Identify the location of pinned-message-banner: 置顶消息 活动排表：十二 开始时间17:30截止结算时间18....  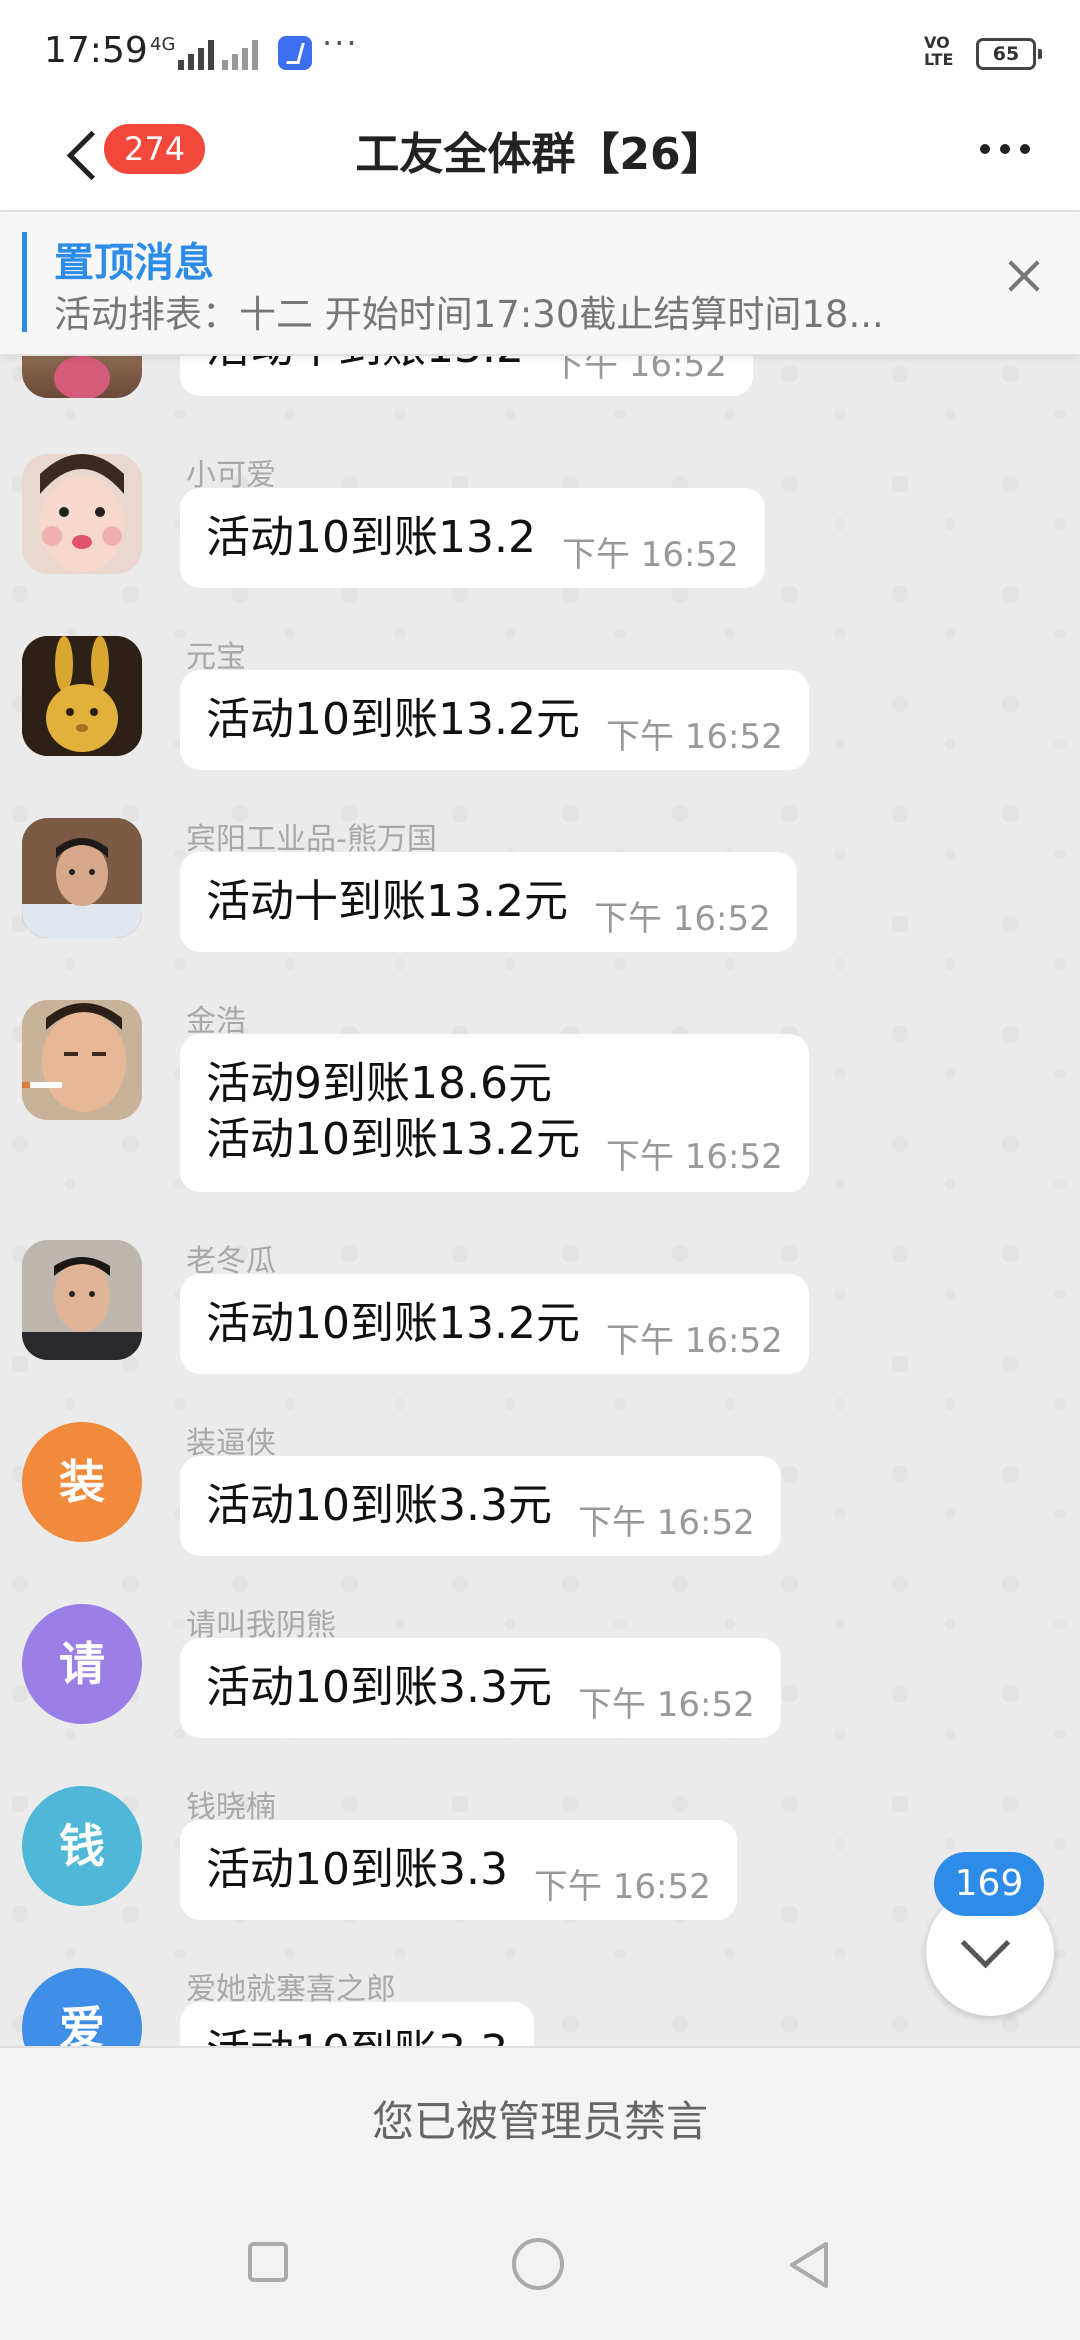
(540, 284).